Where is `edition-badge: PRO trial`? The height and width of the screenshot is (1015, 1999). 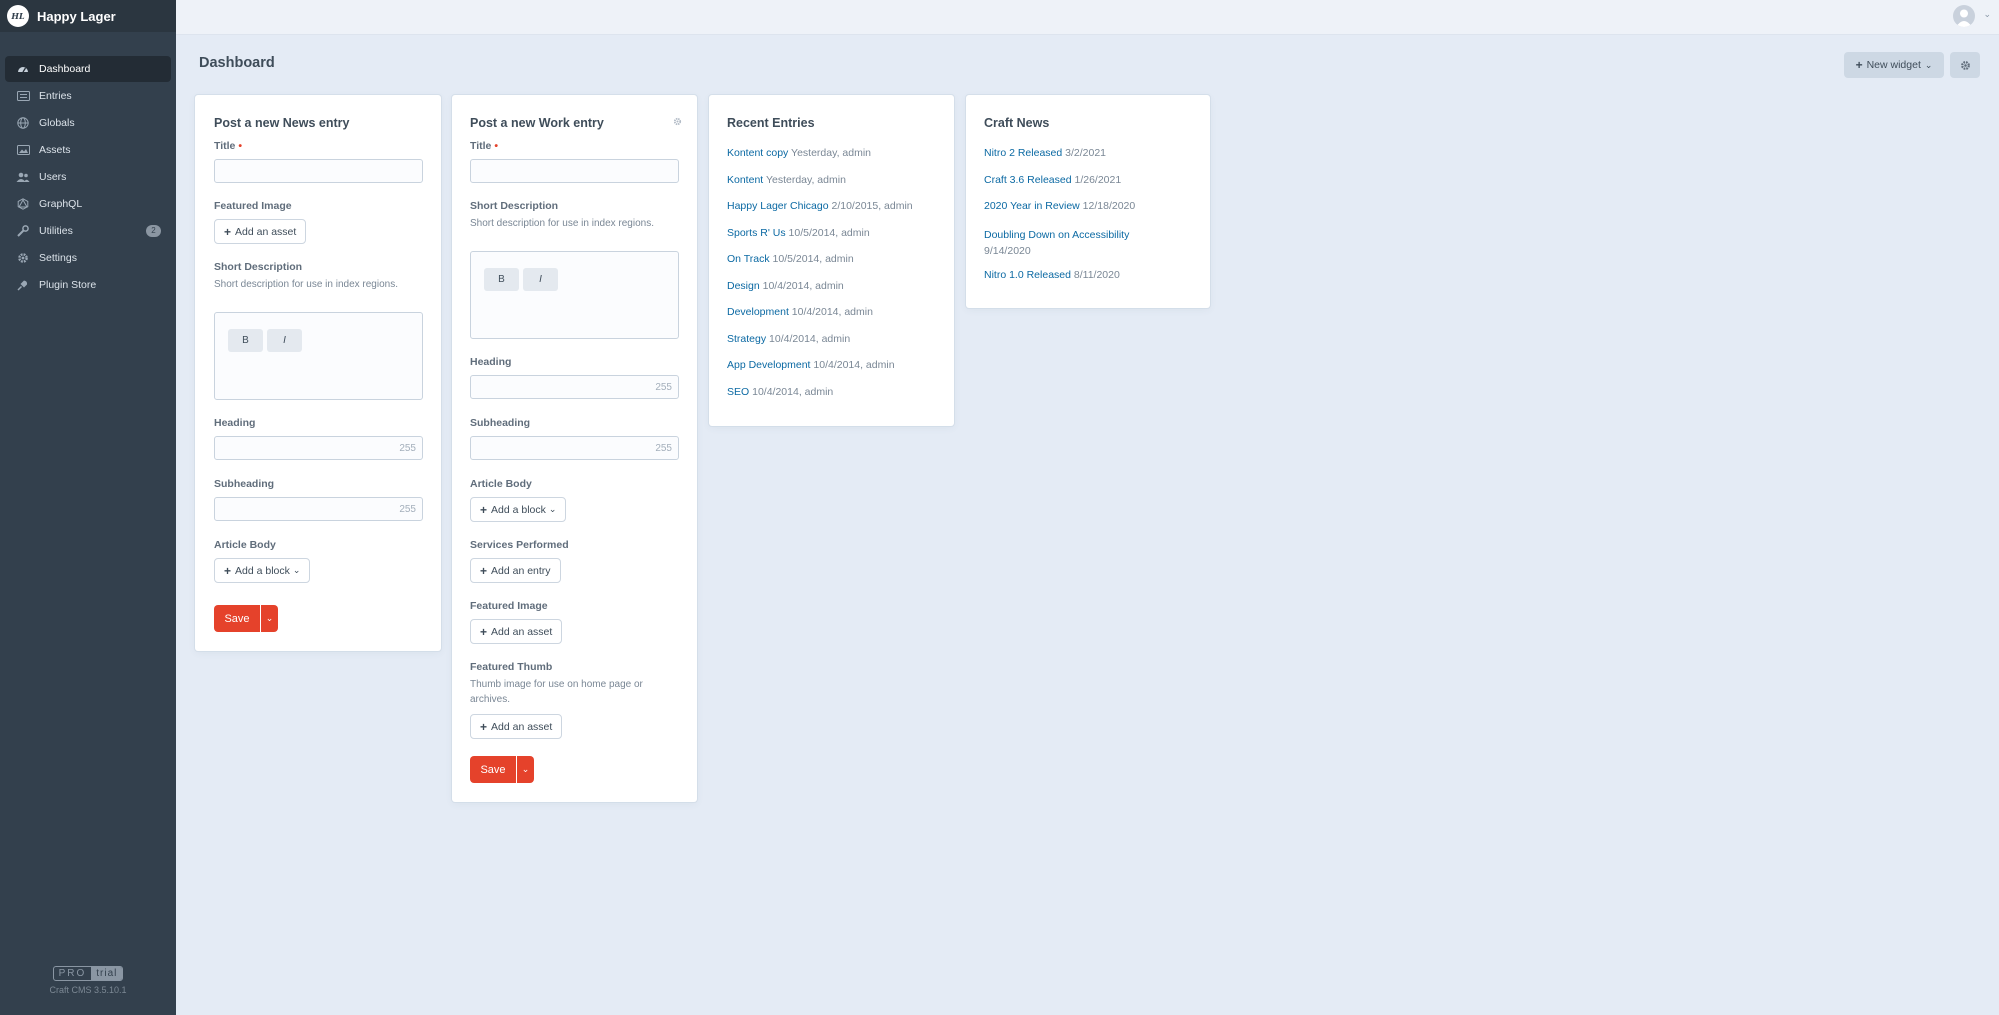 edition-badge: PRO trial is located at coordinates (88, 973).